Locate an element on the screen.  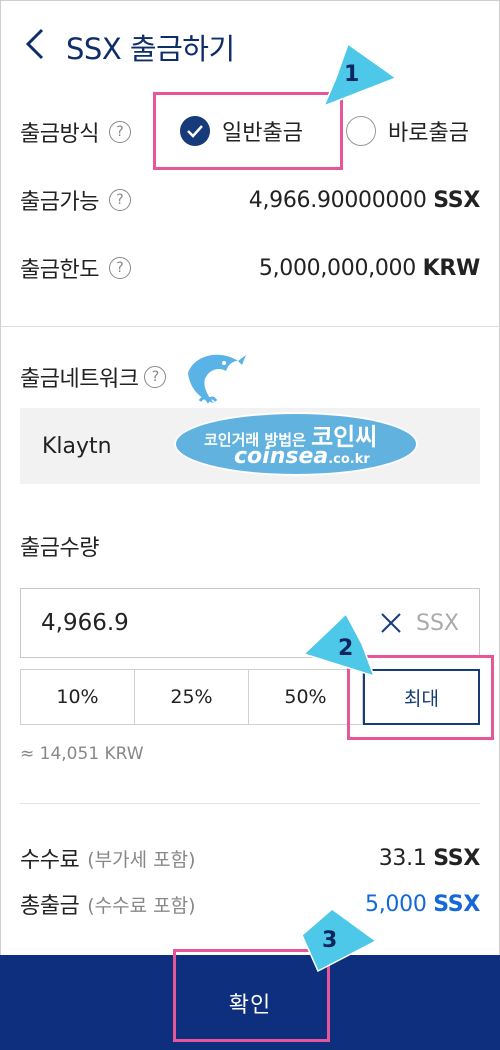
available-value: 4,966.90000000 SSX is located at coordinates (364, 200).